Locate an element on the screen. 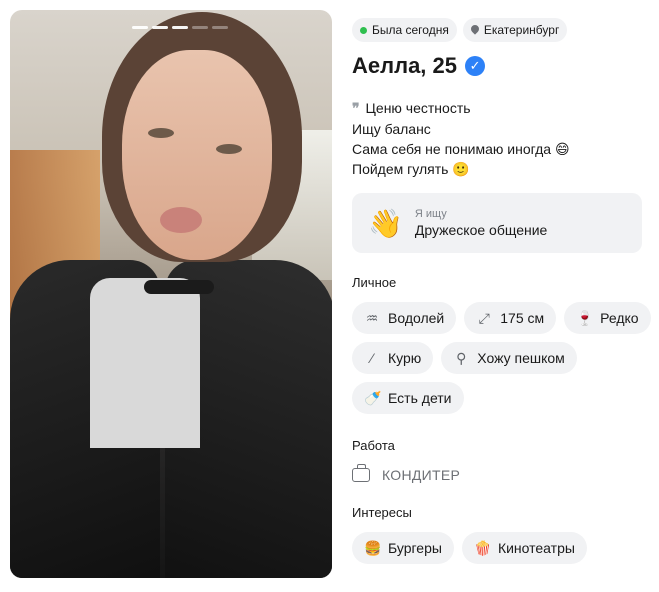 The image size is (659, 592). height-icon: ⤢ is located at coordinates (484, 317).